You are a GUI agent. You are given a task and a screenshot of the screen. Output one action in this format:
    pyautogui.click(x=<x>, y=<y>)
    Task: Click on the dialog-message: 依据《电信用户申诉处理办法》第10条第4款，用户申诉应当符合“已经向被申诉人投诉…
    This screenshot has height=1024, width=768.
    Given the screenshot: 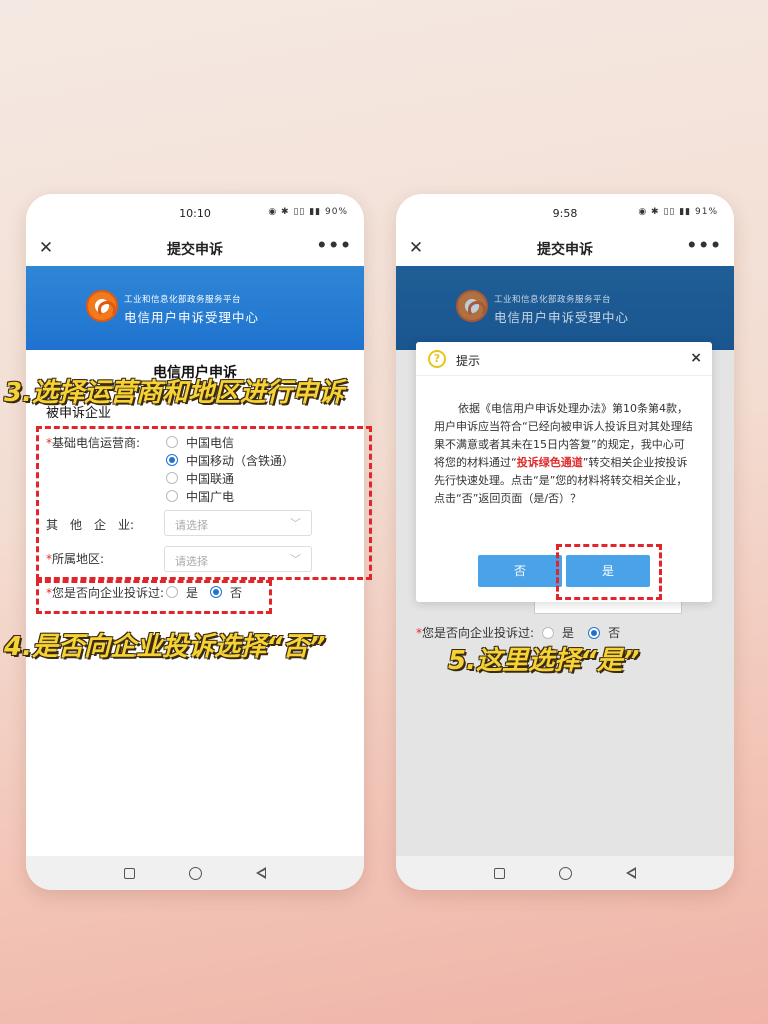 What is the action you would take?
    pyautogui.click(x=563, y=453)
    